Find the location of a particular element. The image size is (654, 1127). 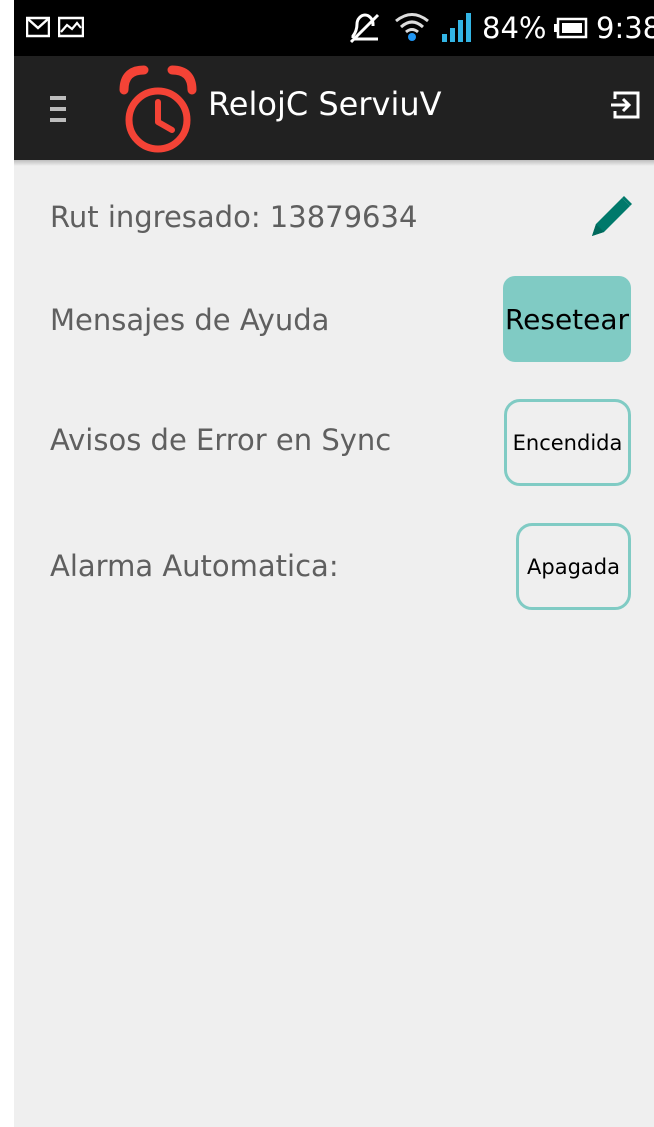

gmail-icon is located at coordinates (38, 27).